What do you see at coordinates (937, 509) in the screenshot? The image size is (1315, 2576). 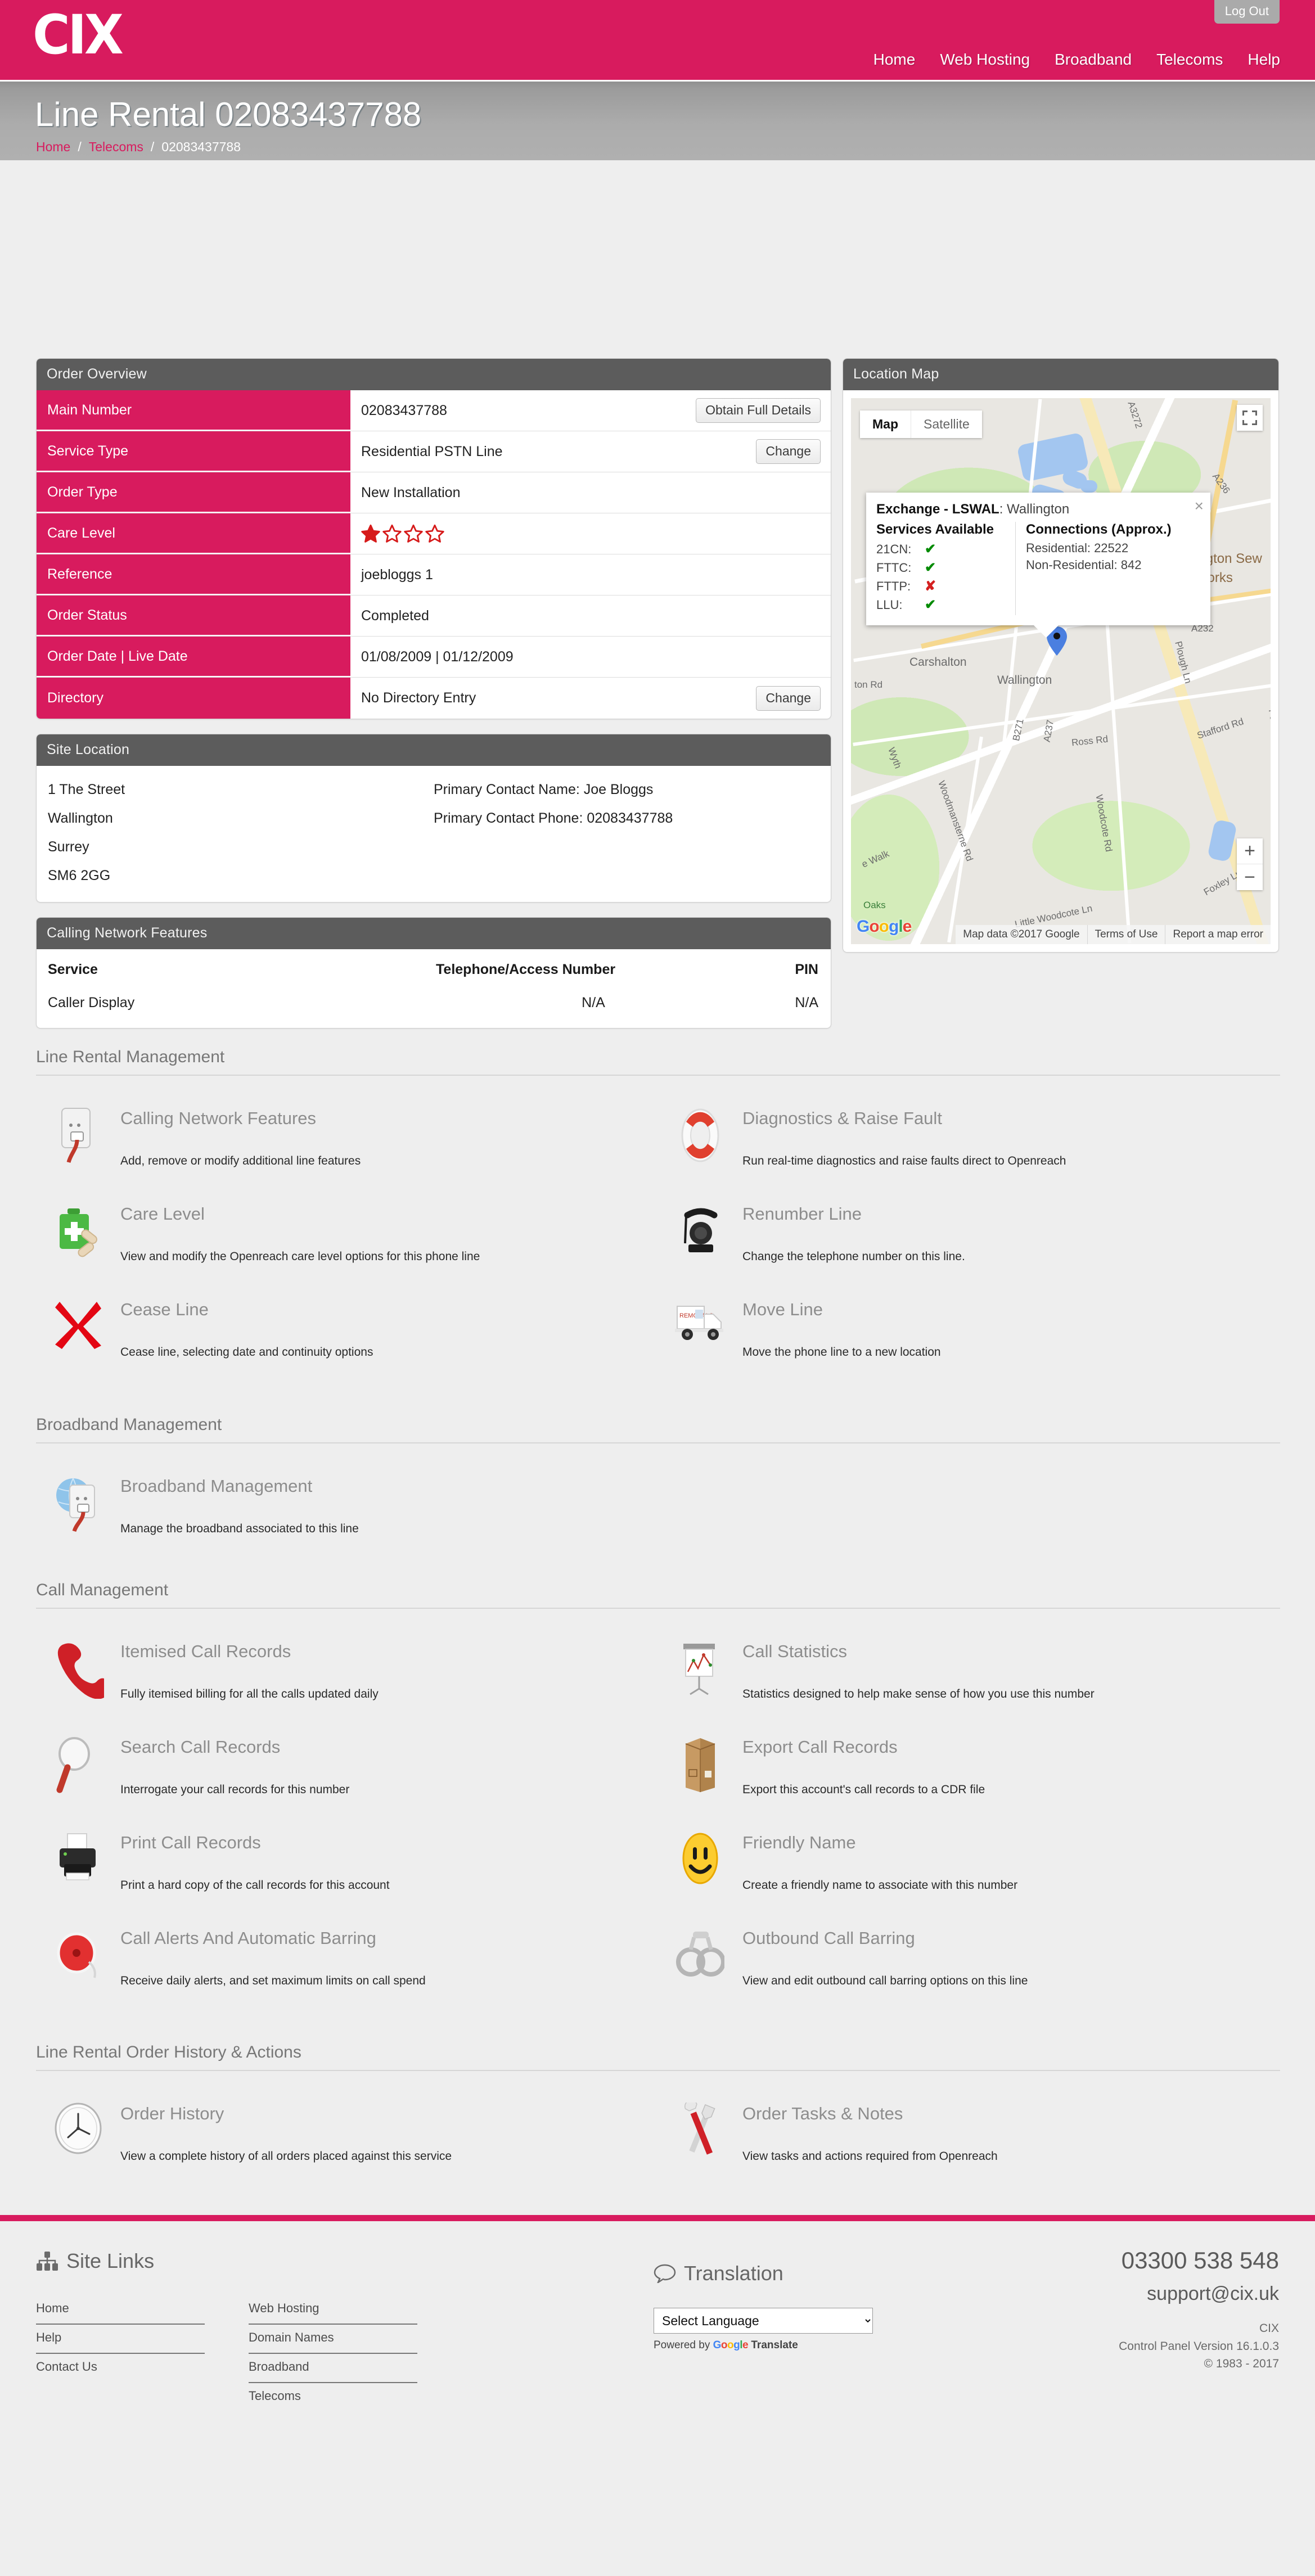 I see `exchange-code: Exchange - LSWAL` at bounding box center [937, 509].